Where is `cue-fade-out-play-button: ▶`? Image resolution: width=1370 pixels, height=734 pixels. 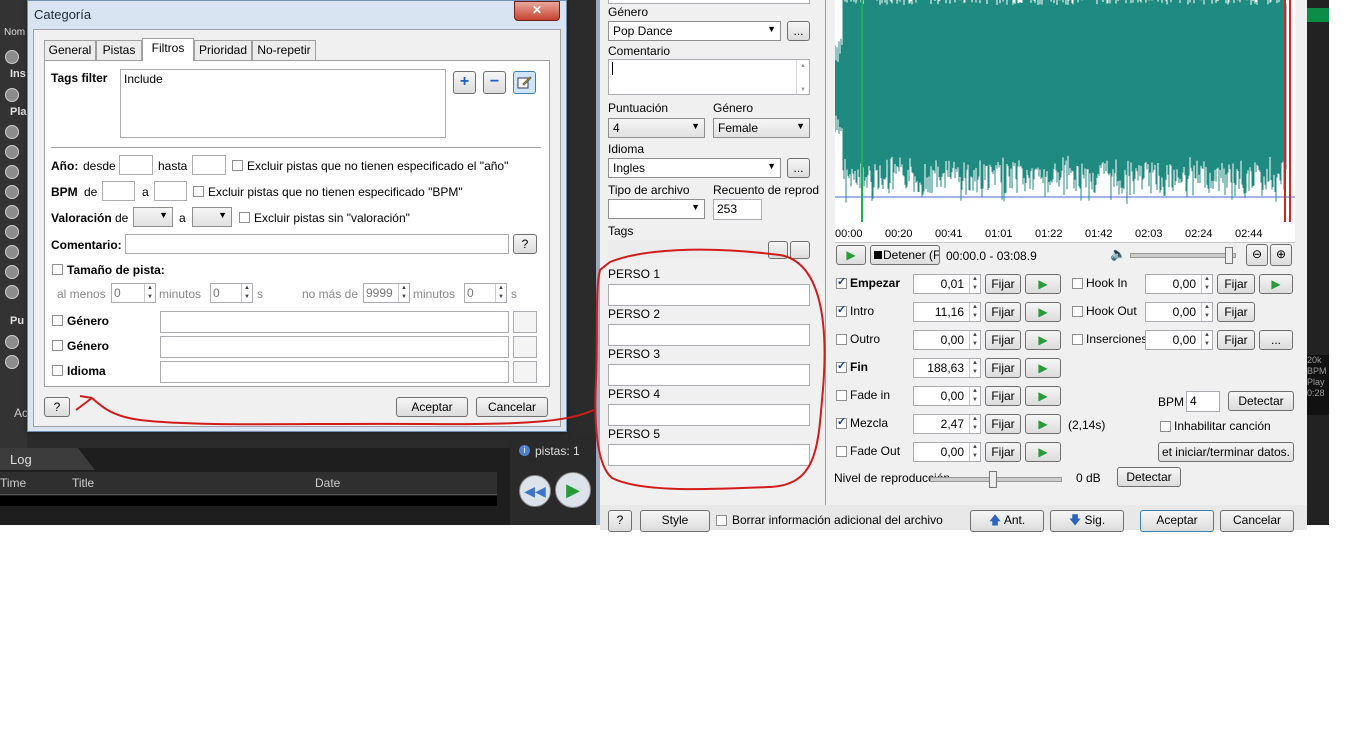
cue-fade-out-play-button: ▶ is located at coordinates (1043, 452).